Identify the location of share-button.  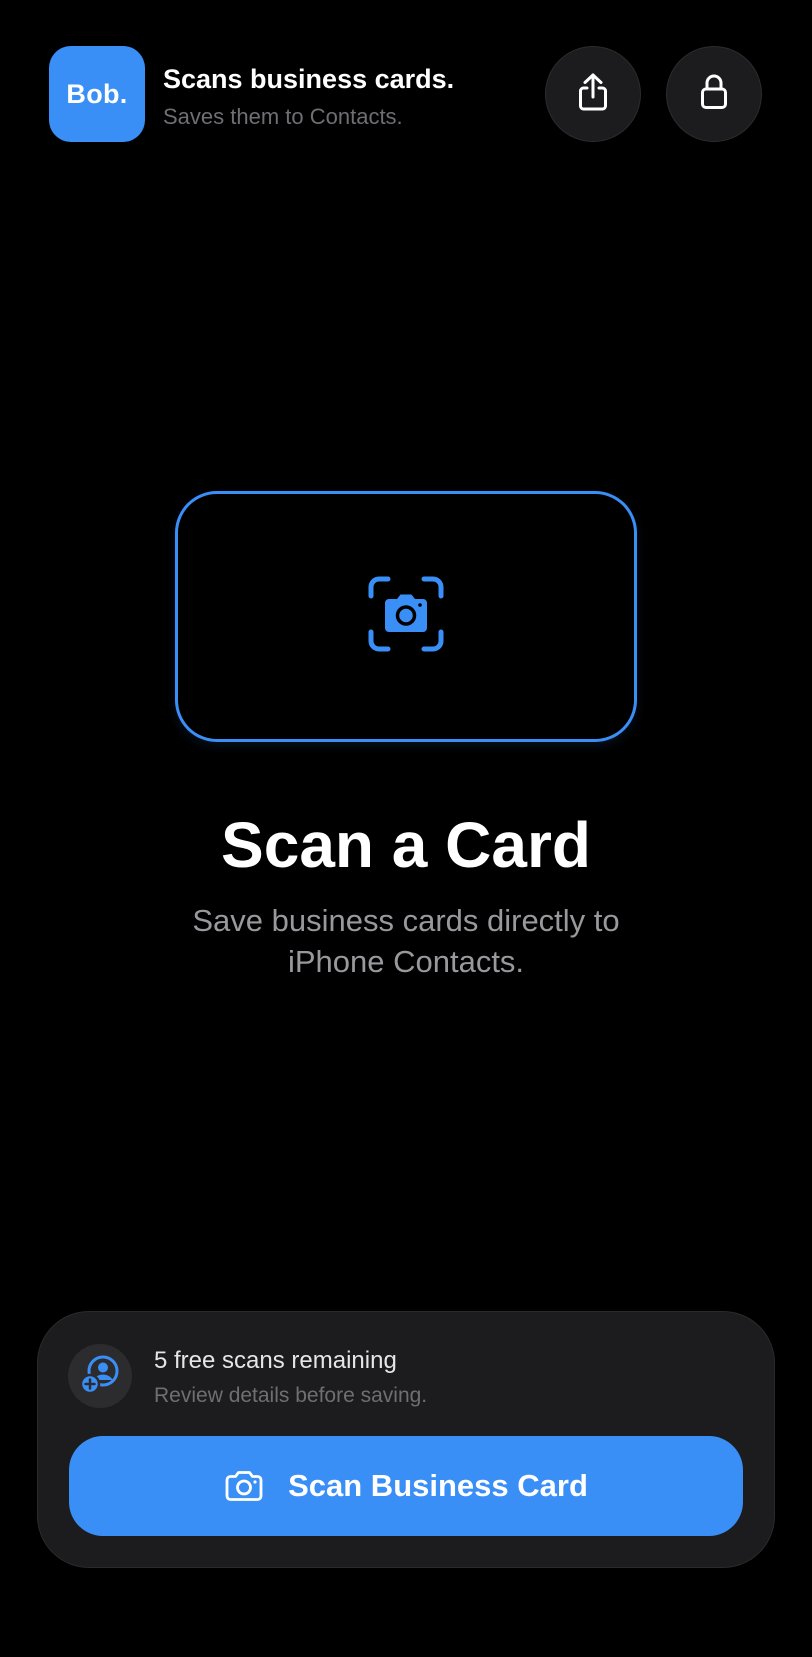
(593, 94).